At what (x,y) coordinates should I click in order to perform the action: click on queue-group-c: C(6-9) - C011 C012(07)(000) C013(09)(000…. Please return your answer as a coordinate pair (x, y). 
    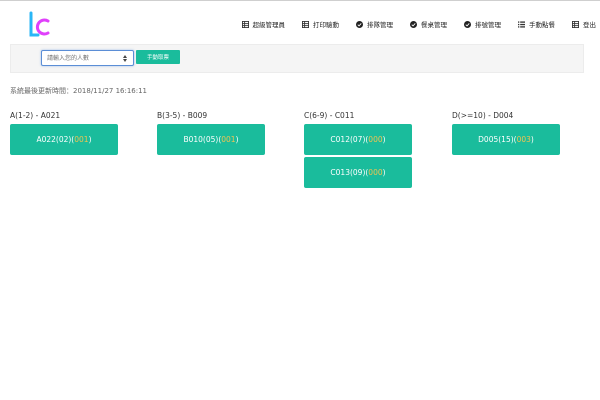
    Looking at the image, I should click on (358, 149).